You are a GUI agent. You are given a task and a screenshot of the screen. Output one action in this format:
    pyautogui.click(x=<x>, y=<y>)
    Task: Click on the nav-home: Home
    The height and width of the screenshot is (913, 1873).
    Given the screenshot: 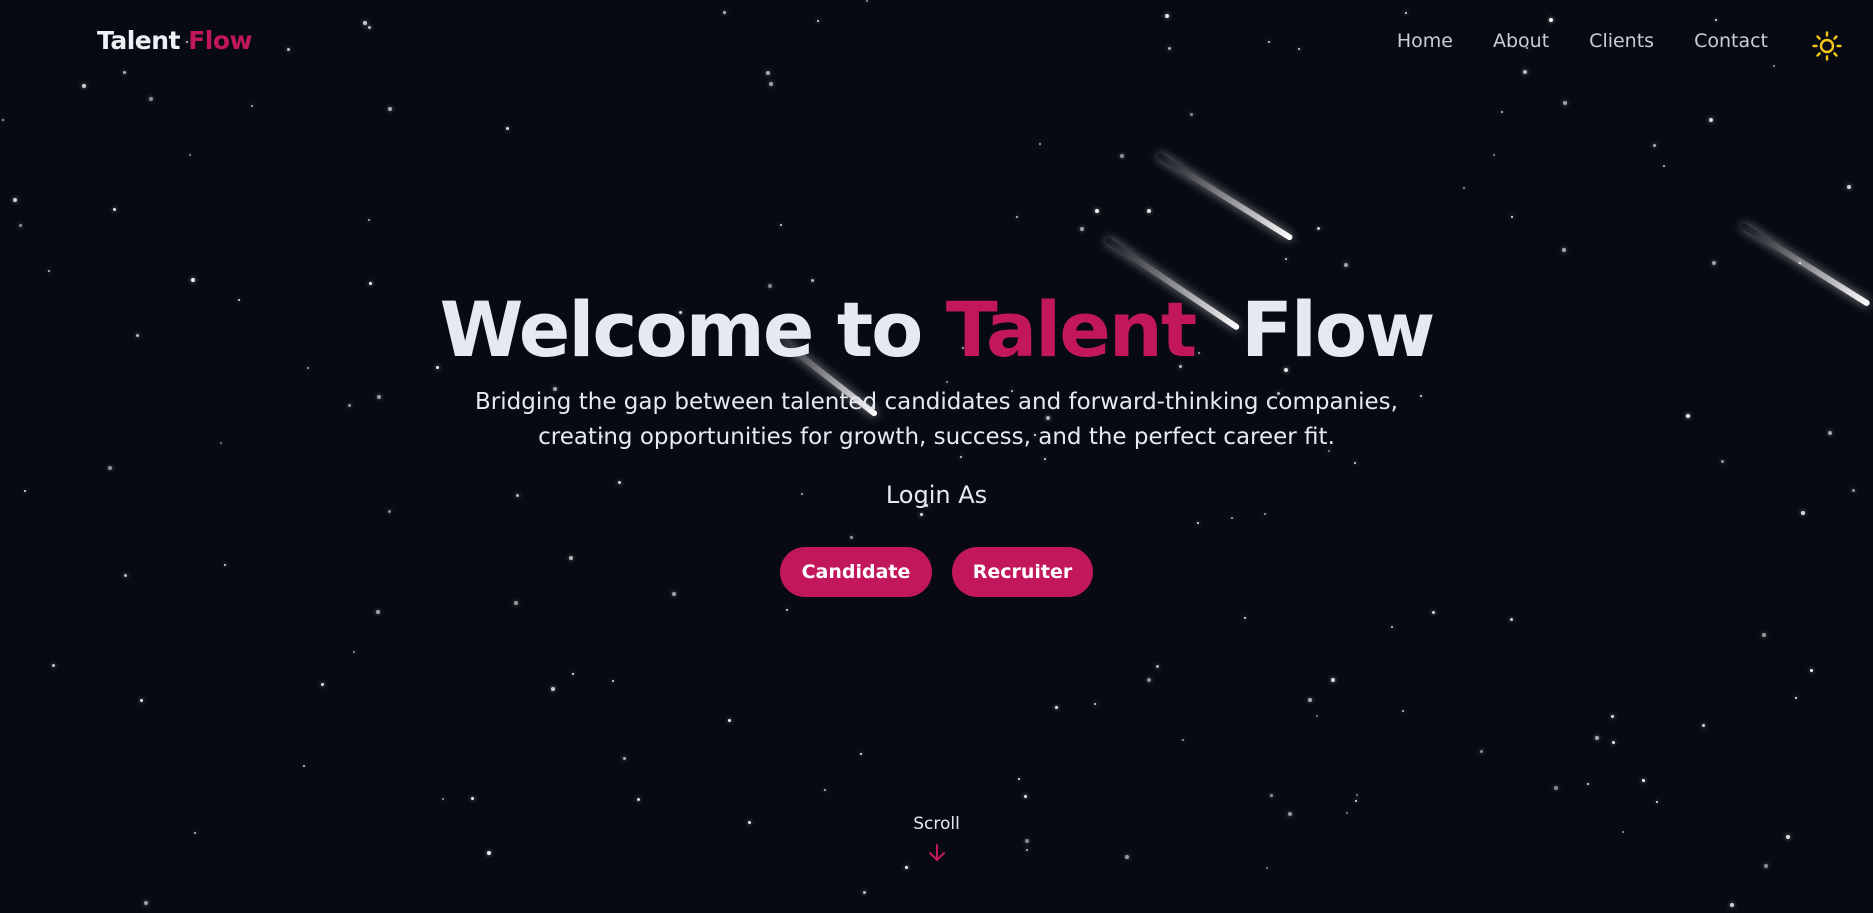 What is the action you would take?
    pyautogui.click(x=1425, y=41)
    